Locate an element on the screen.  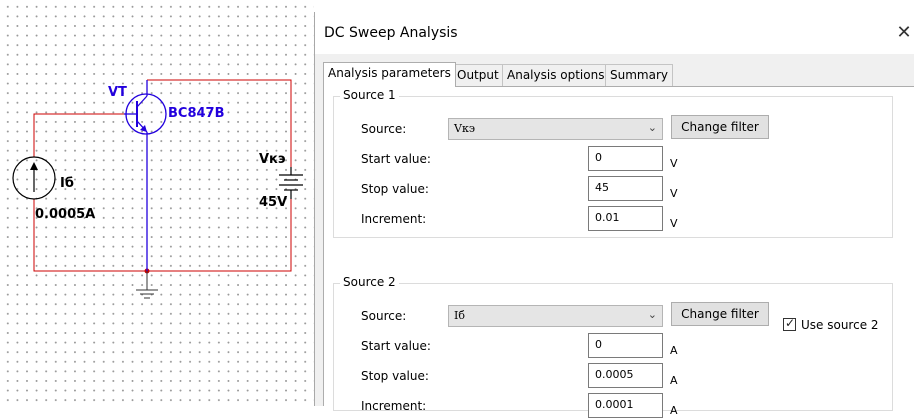
source2-increment-label: Increment: is located at coordinates (394, 406).